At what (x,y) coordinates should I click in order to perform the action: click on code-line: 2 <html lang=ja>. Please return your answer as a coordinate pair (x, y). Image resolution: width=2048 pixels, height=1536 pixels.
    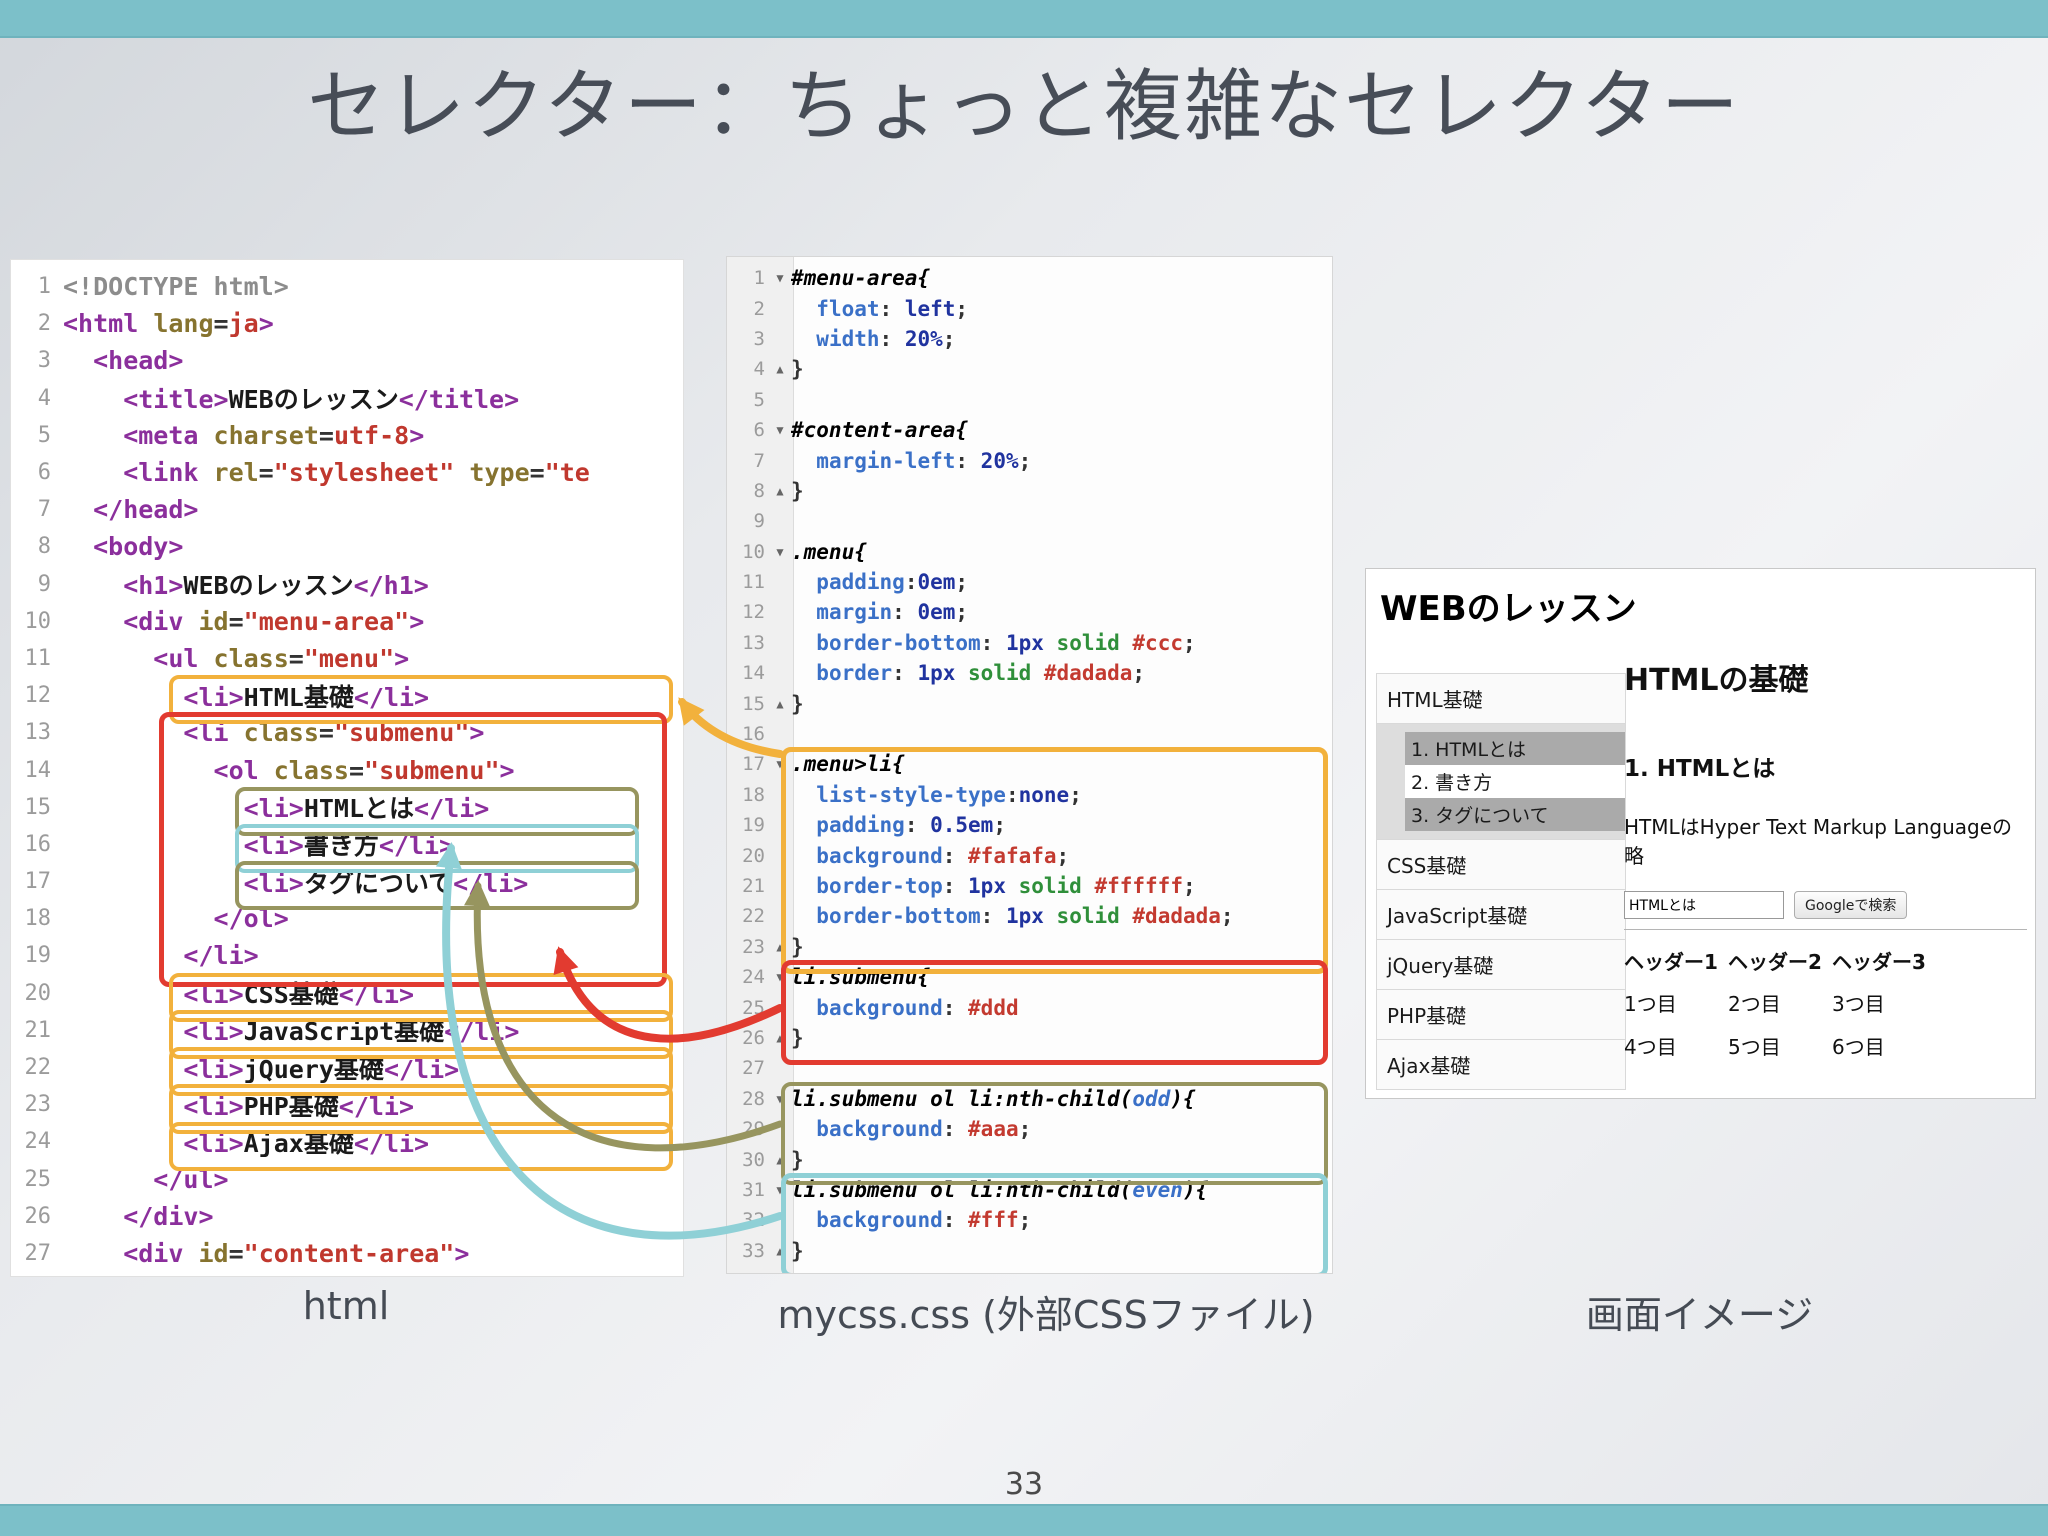
    Looking at the image, I should click on (347, 323).